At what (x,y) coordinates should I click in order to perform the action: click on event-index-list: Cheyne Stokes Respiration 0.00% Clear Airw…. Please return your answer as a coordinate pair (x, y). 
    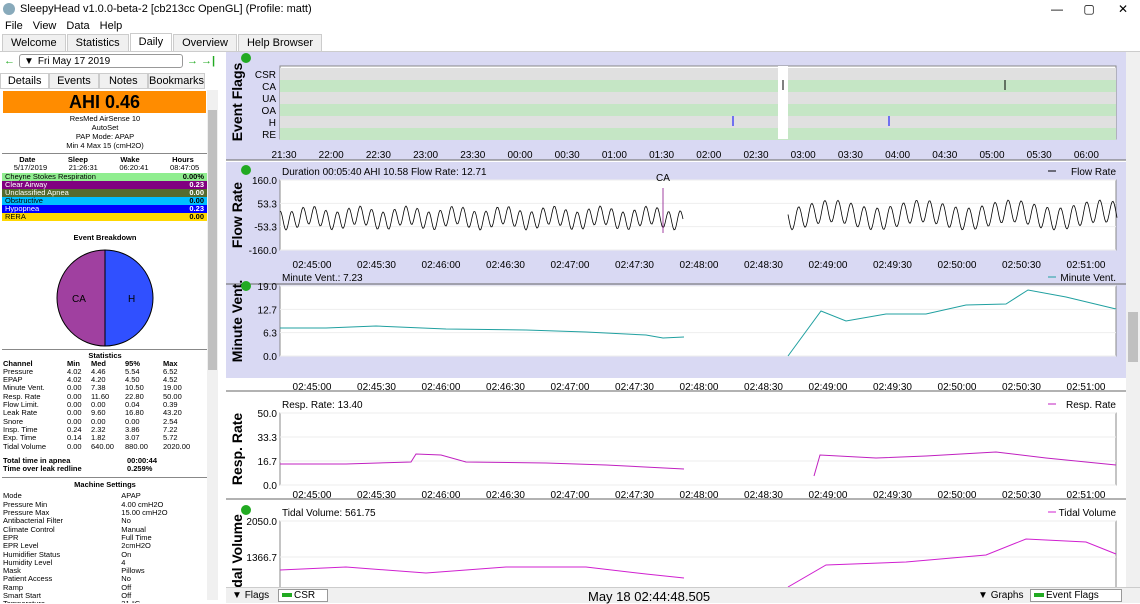
    Looking at the image, I should click on (111, 196).